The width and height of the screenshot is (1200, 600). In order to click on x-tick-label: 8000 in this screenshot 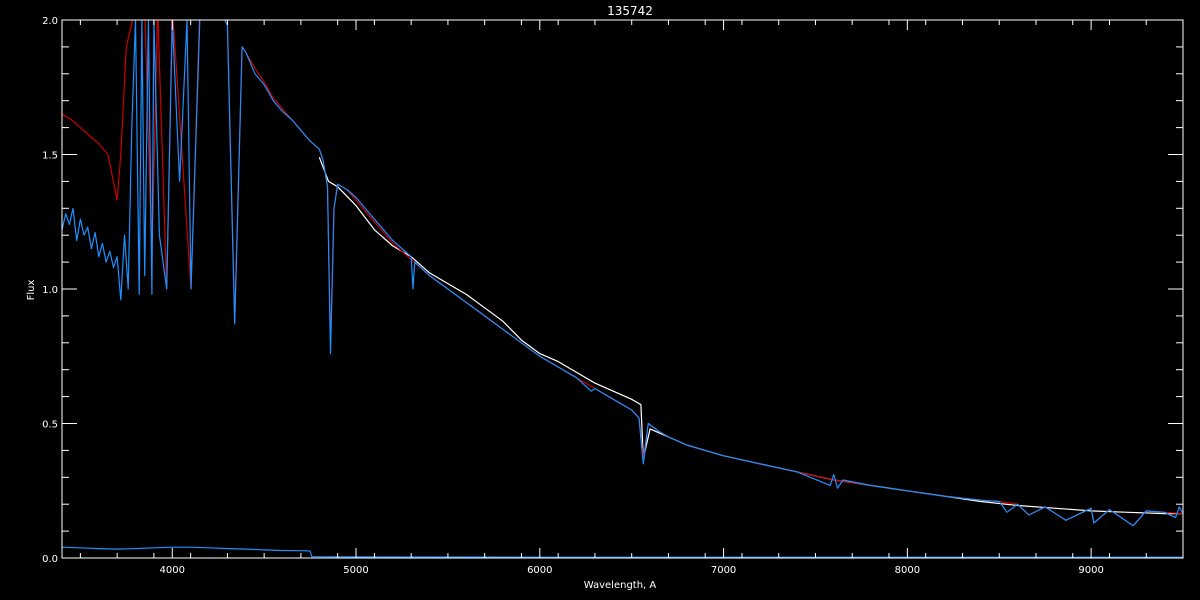, I will do `click(907, 570)`.